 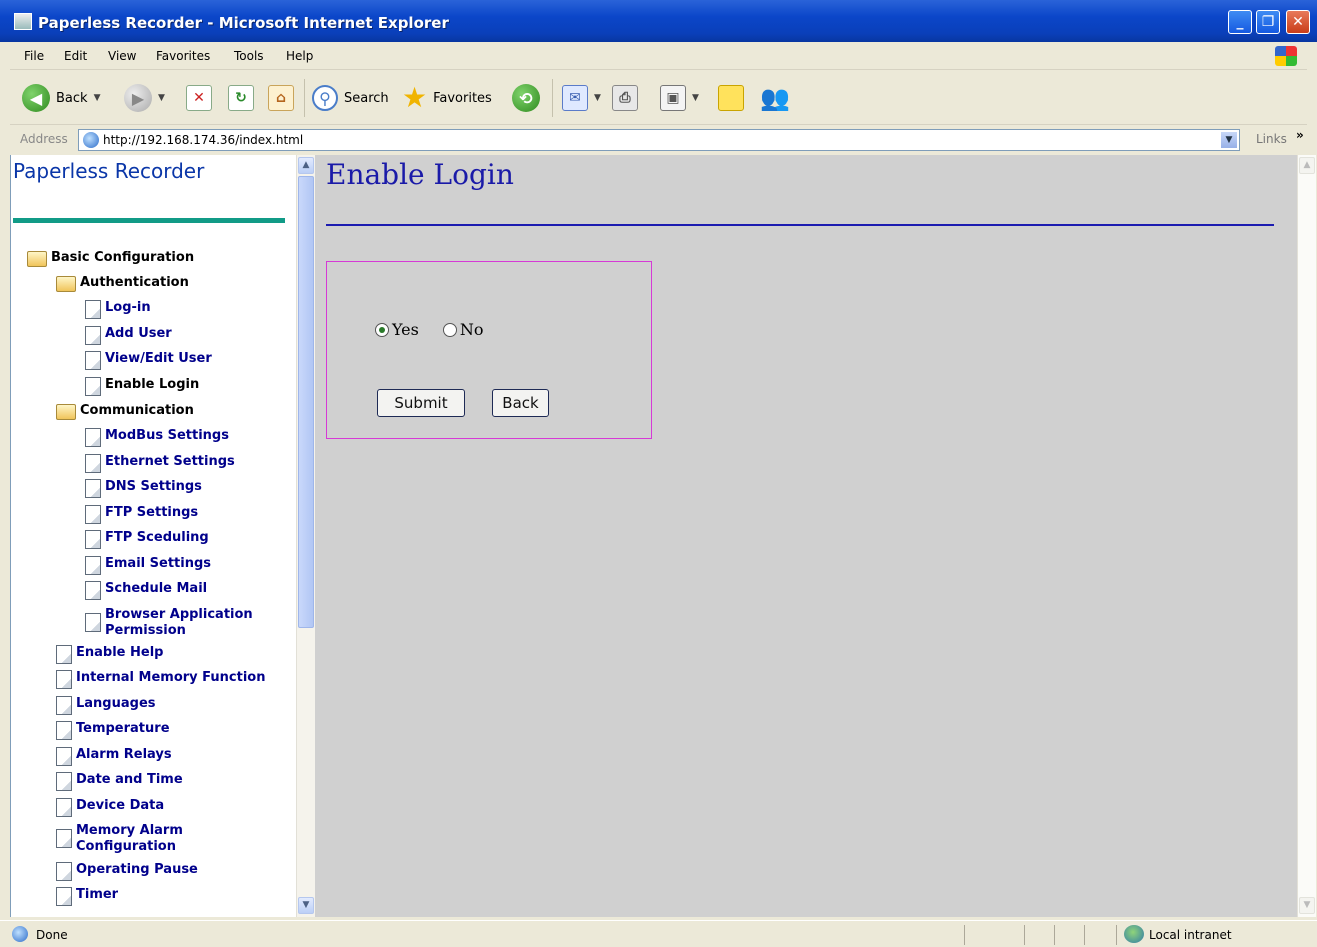 What do you see at coordinates (158, 563) in the screenshot?
I see `tree-label: Email Settings` at bounding box center [158, 563].